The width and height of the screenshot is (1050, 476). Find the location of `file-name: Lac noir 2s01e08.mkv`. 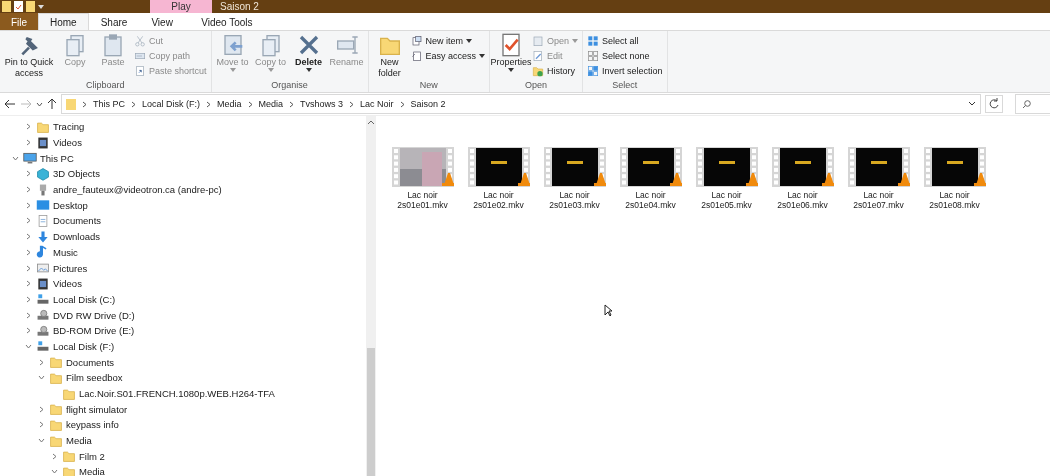

file-name: Lac noir 2s01e08.mkv is located at coordinates (954, 200).